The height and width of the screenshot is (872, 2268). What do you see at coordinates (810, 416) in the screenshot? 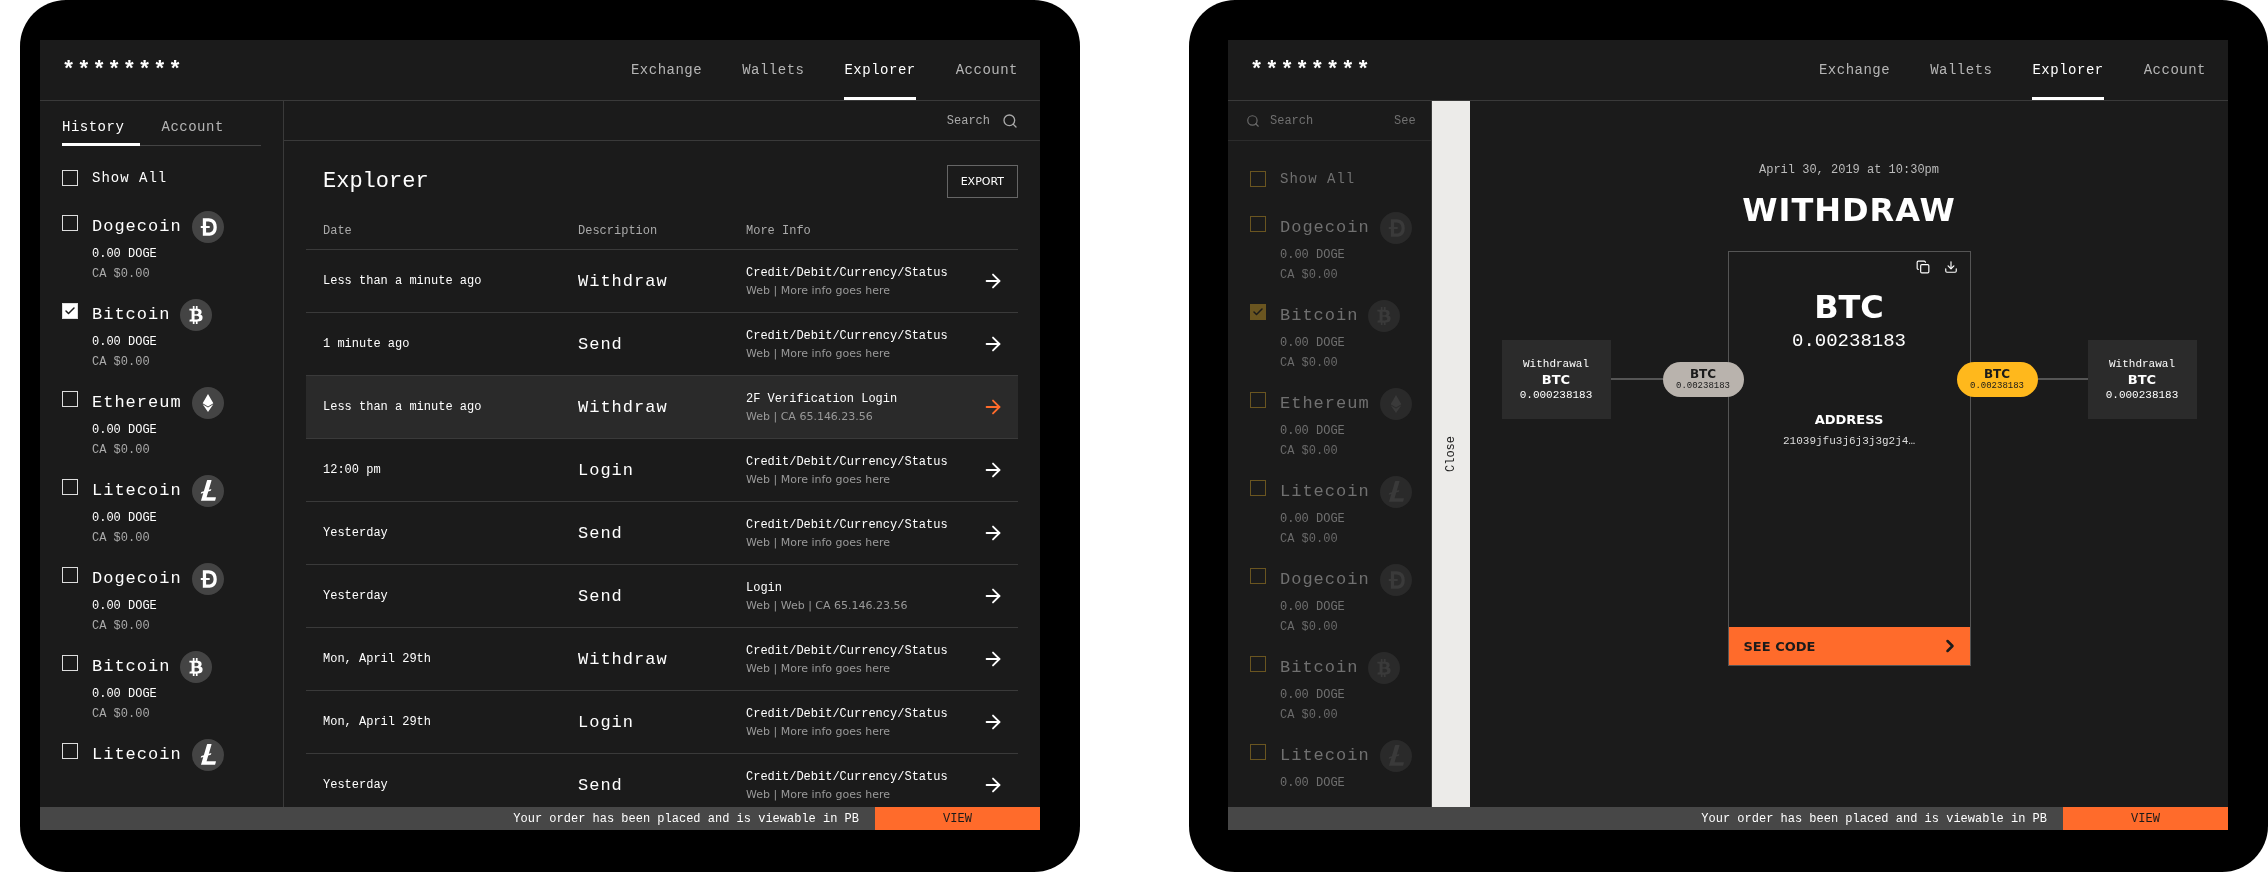
I see `info-subtext: Web | CA 65.146.23.56` at bounding box center [810, 416].